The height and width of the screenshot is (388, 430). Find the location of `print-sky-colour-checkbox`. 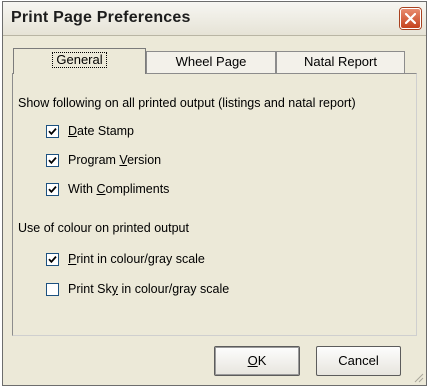

print-sky-colour-checkbox is located at coordinates (52, 289).